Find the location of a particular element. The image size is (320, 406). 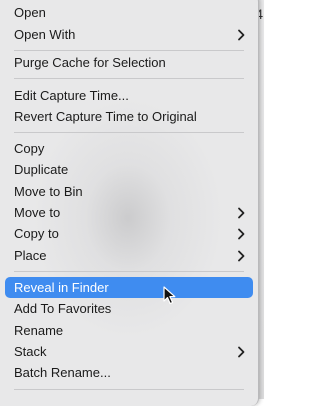

menu-item-label: Move to Bin is located at coordinates (48, 191).